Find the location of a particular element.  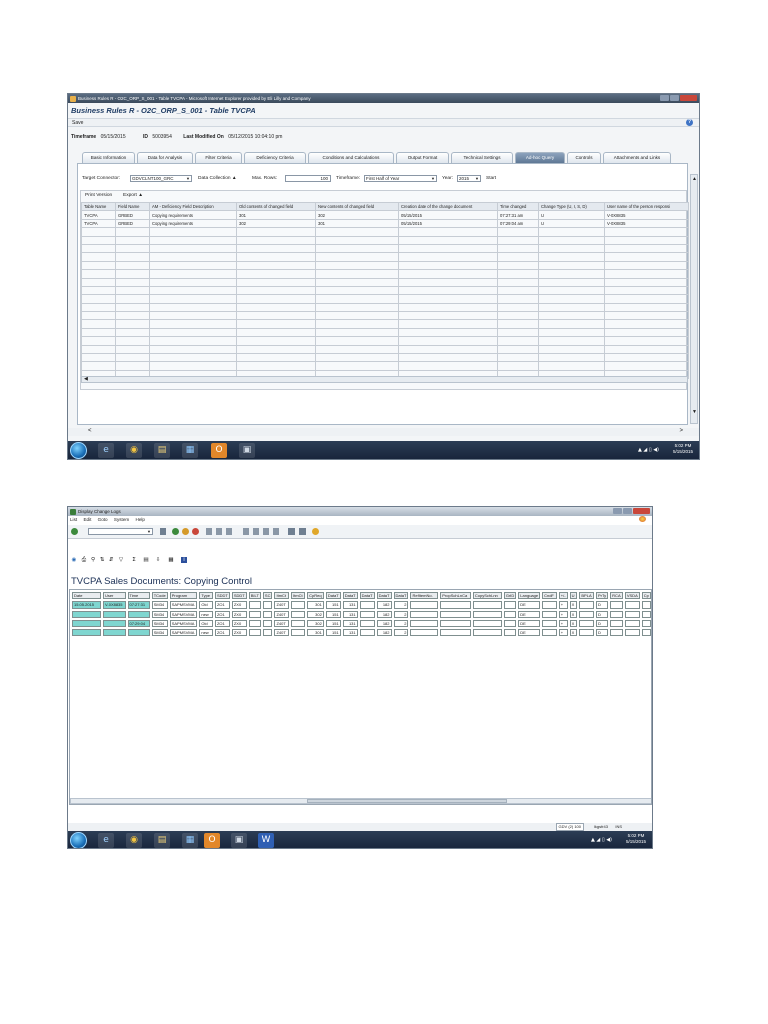

column-header: User name of the person responsi is located at coordinates (646, 206).